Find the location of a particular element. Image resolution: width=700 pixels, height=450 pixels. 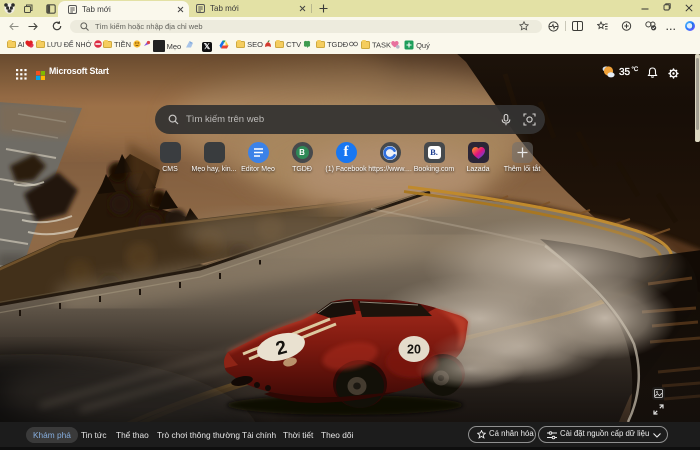

svg-text: 20 is located at coordinates (414, 350).